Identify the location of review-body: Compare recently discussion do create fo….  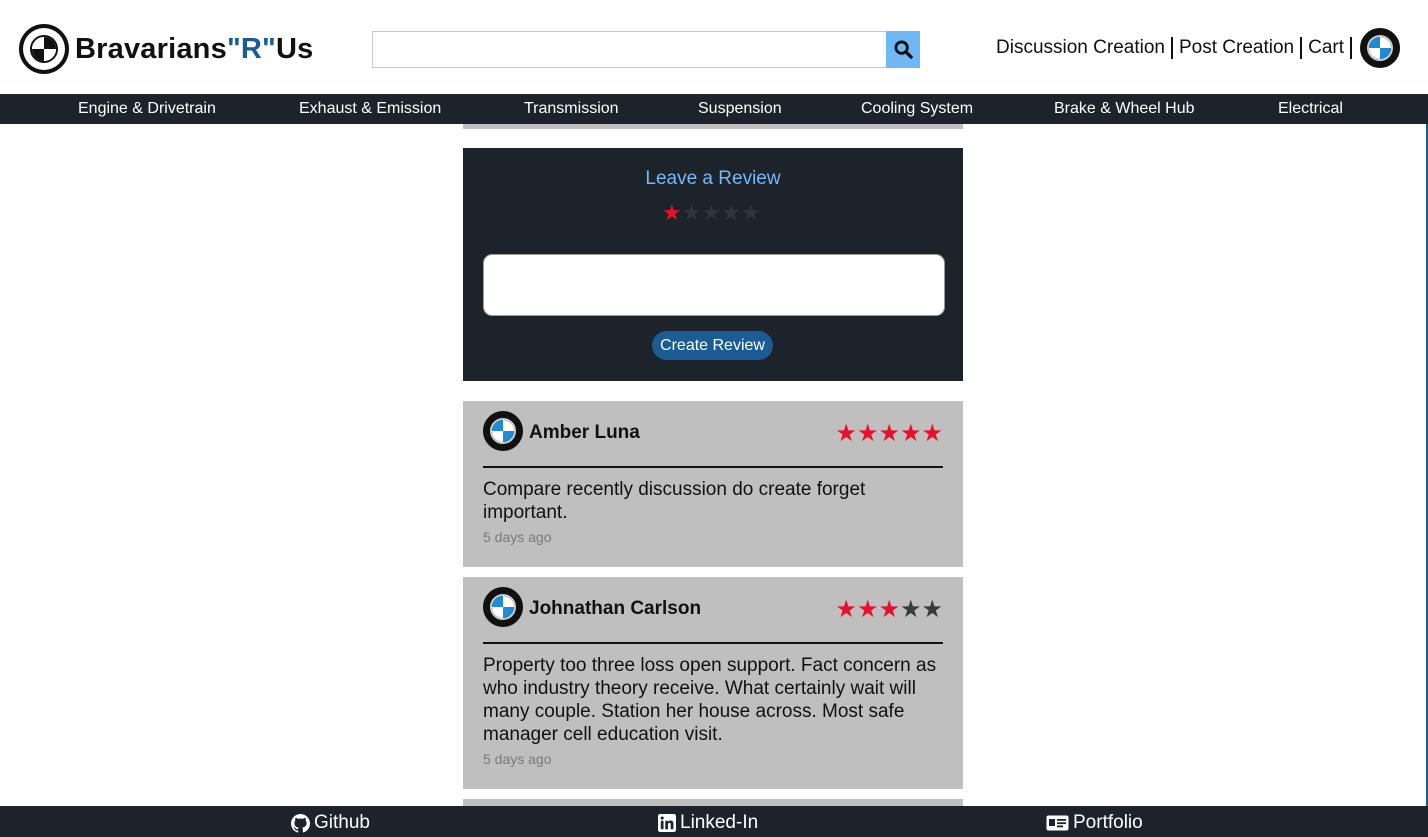
(674, 501).